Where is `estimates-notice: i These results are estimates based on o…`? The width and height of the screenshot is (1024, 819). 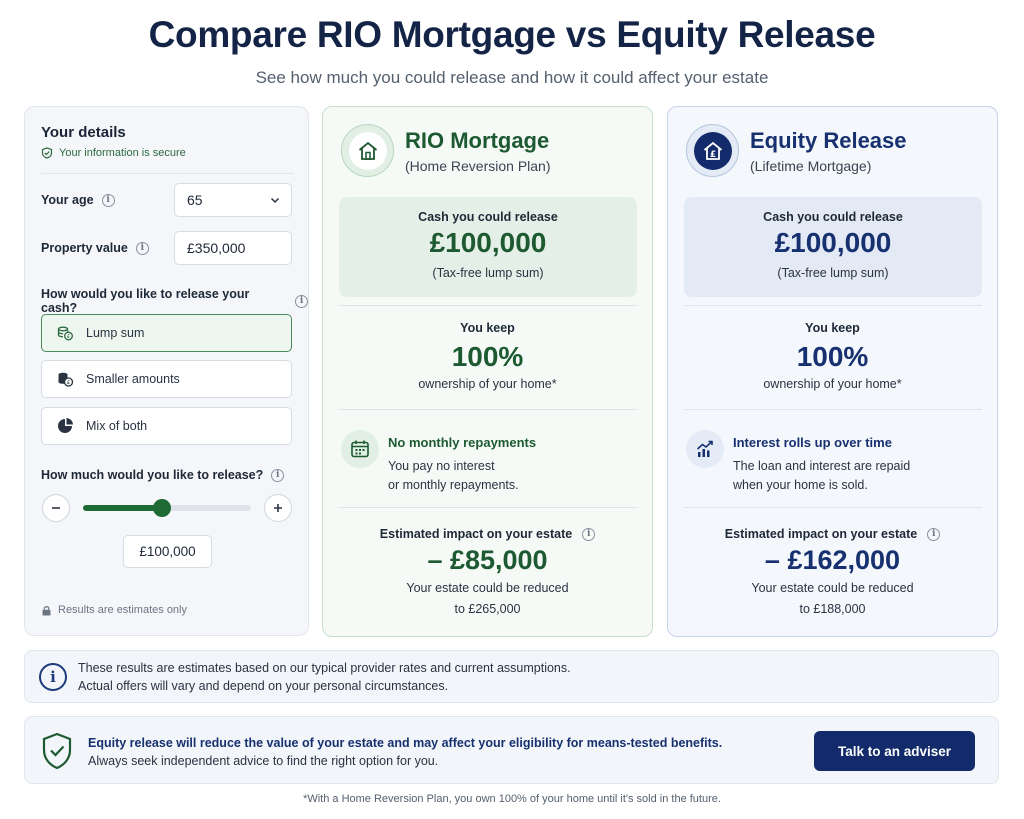
estimates-notice: i These results are estimates based on o… is located at coordinates (511, 676).